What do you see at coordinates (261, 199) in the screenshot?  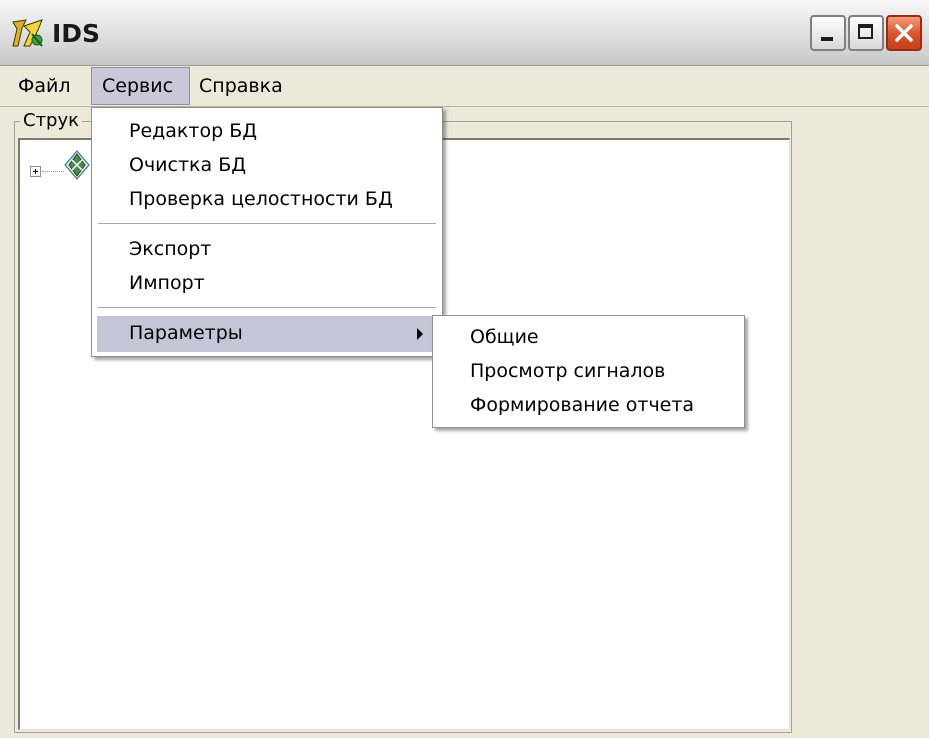 I see `menu-item-db-integrity-check: Проверка целостности БД` at bounding box center [261, 199].